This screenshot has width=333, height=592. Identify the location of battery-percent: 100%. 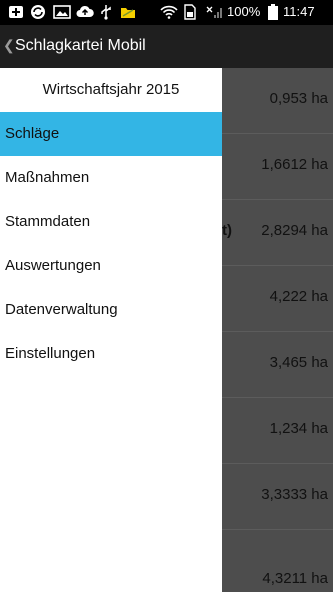
(244, 11).